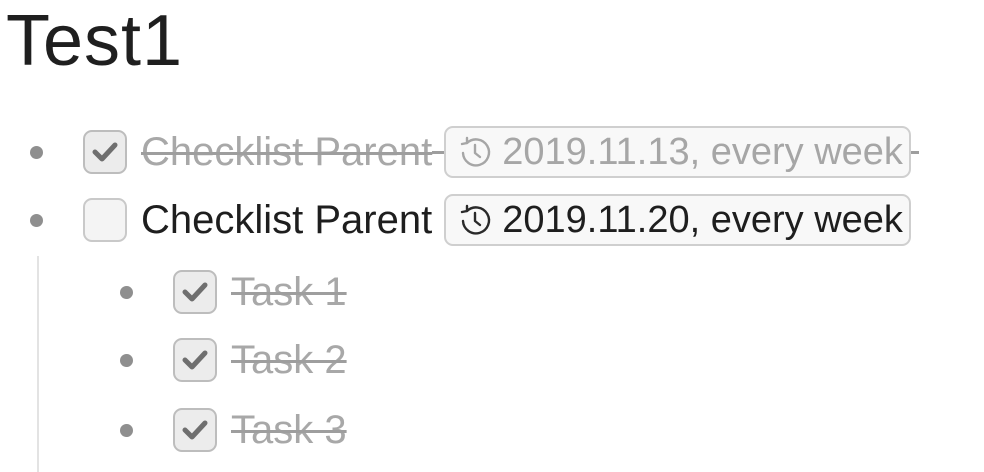  I want to click on list-item-task: Task 3, so click(233, 430).